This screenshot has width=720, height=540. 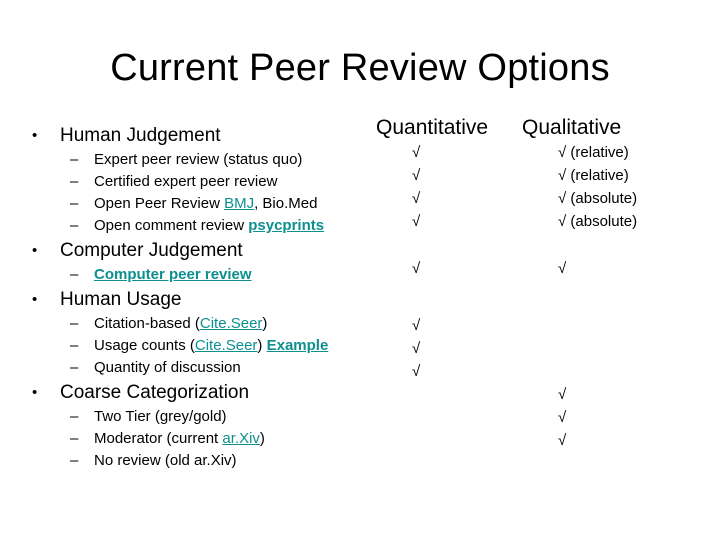 What do you see at coordinates (173, 274) in the screenshot?
I see `outline-link: Computer peer review` at bounding box center [173, 274].